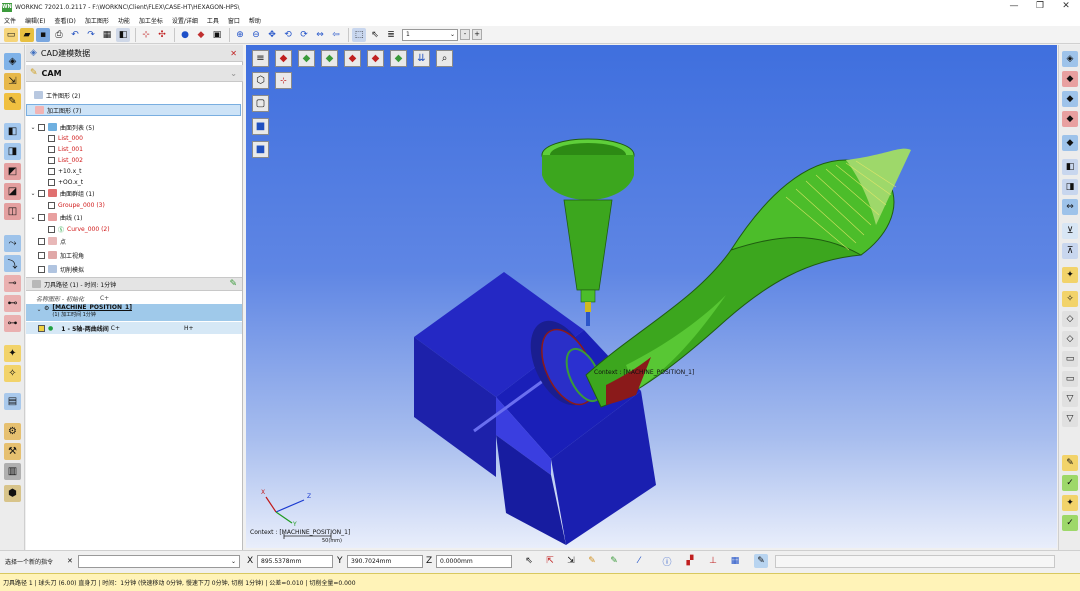  I want to click on menu-help: 帮助, so click(255, 20).